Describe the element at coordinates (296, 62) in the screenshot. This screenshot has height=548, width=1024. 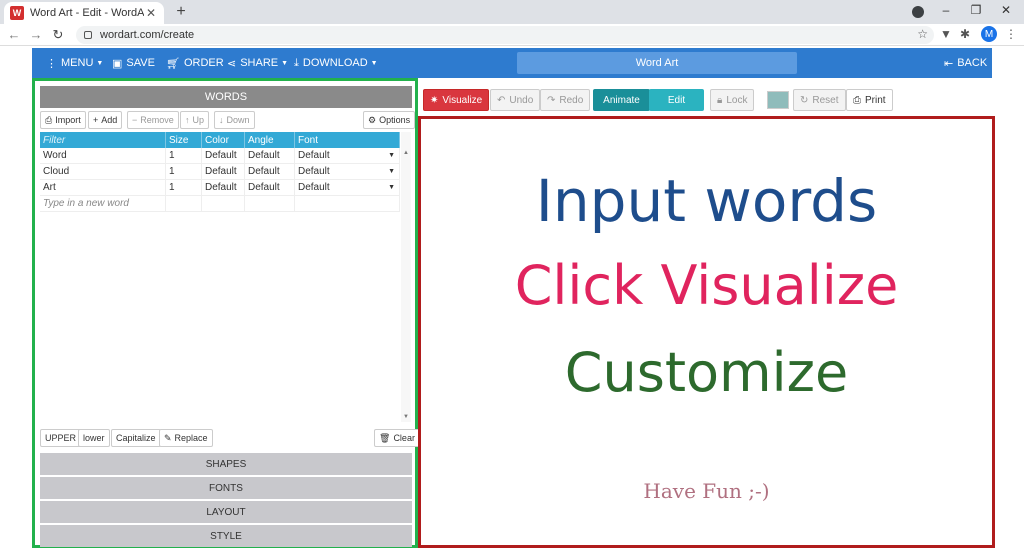
I see `download-icon: ⤓` at that location.